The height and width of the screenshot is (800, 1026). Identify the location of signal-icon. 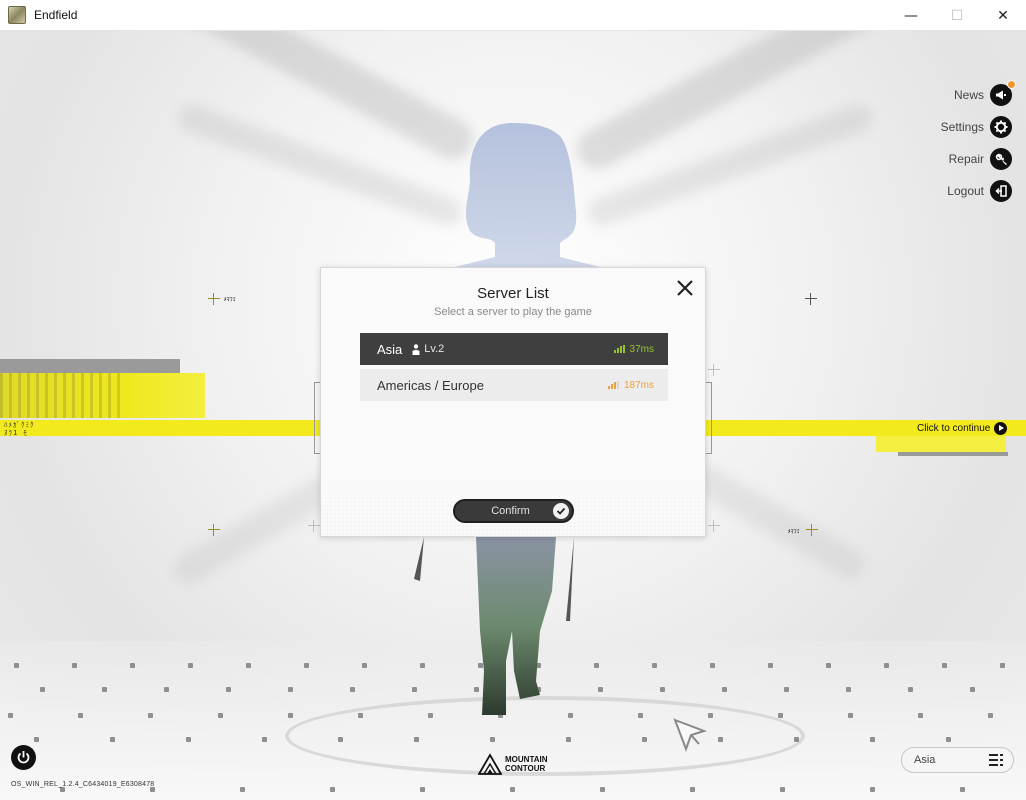
(619, 349).